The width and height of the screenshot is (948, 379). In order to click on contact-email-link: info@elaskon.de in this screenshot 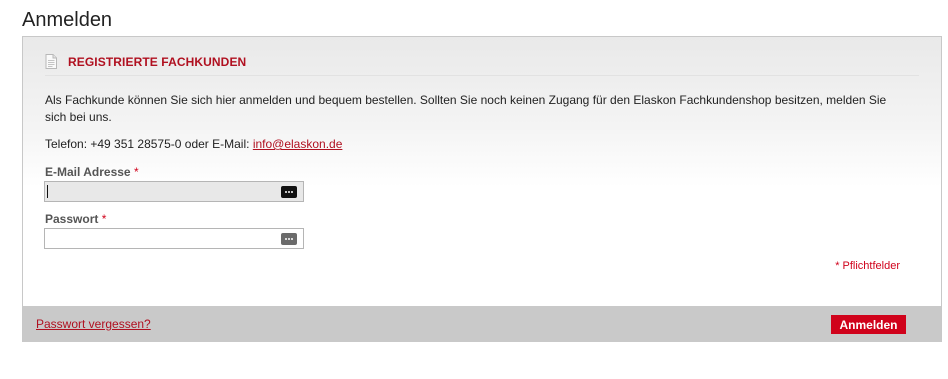, I will do `click(298, 144)`.